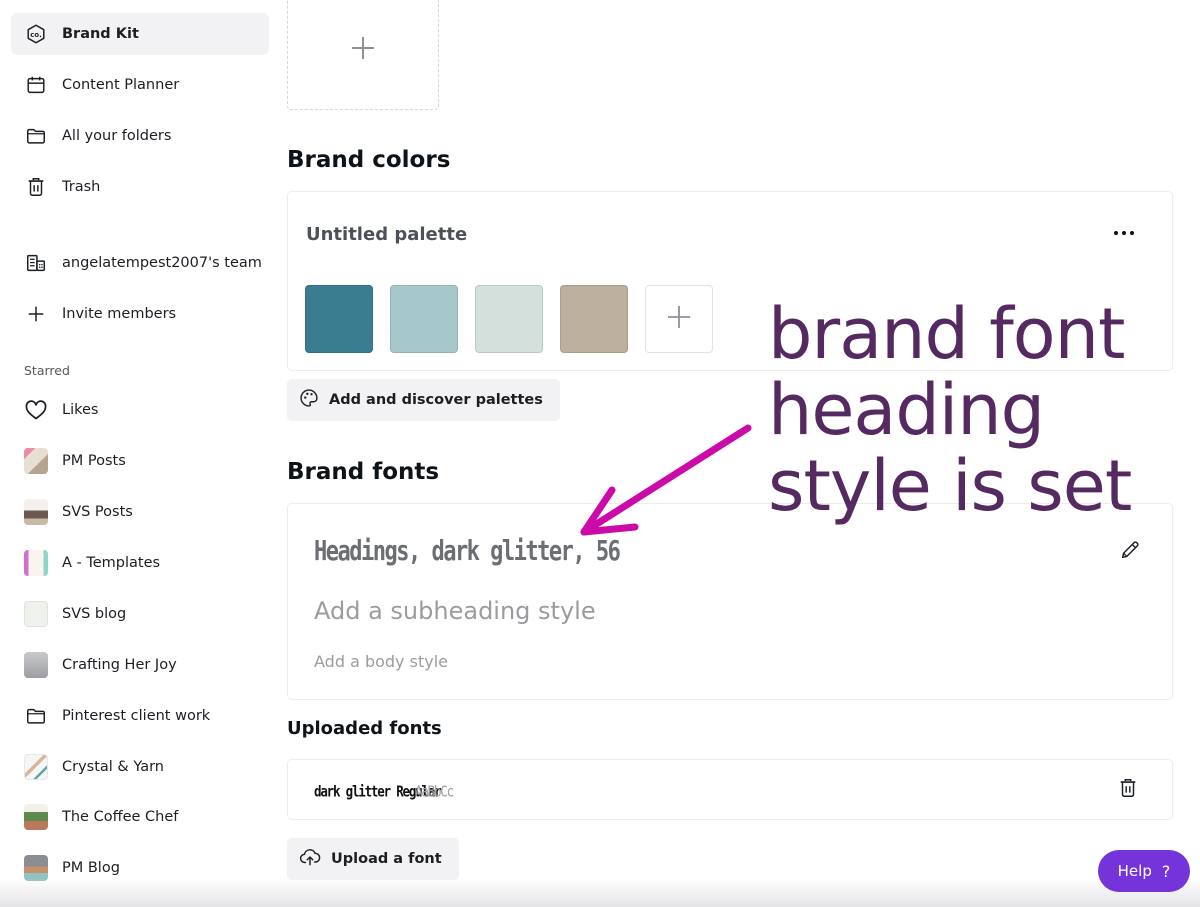  Describe the element at coordinates (136, 716) in the screenshot. I see `sidebar-item-label: Pinterest client work` at that location.